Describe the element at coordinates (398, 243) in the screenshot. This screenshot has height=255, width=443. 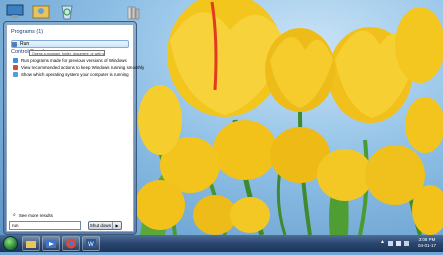
I see `volume-icon` at that location.